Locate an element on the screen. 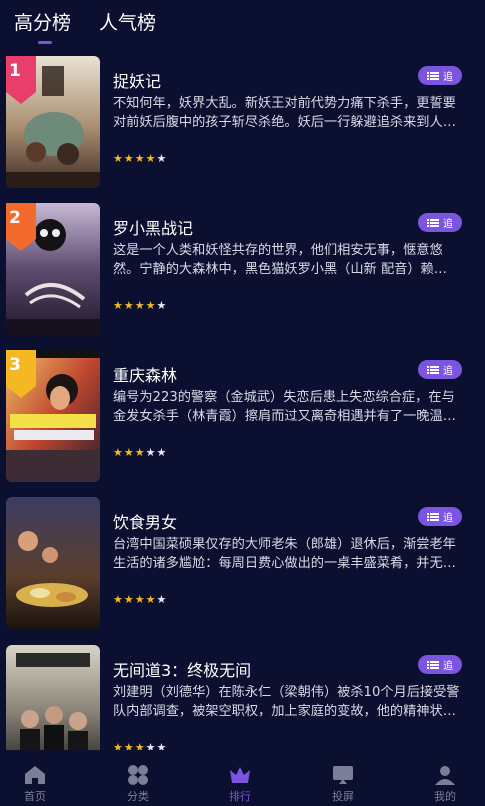 Image resolution: width=485 pixels, height=806 pixels. nav-home: 首页 is located at coordinates (35, 782).